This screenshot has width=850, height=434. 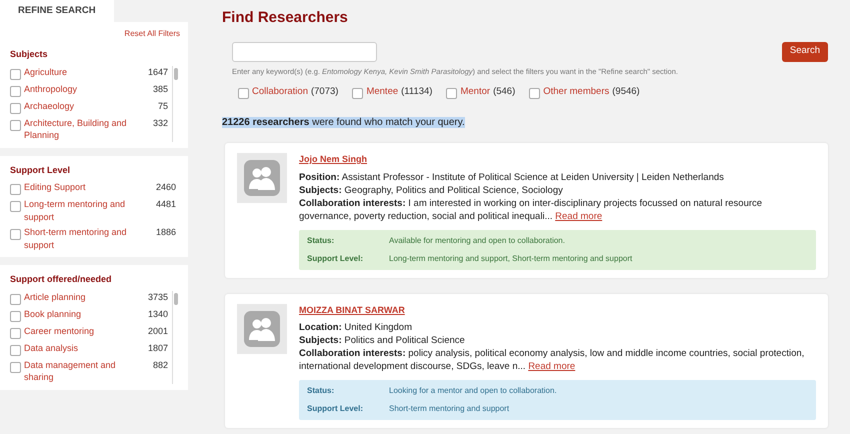 What do you see at coordinates (41, 170) in the screenshot?
I see `filter-heading: Support Level` at bounding box center [41, 170].